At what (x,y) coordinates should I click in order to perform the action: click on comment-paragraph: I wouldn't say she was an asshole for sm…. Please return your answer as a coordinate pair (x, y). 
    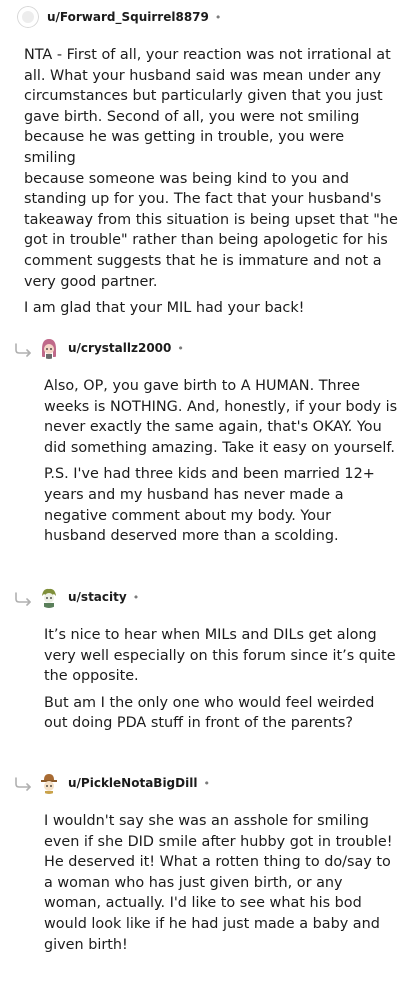
    Looking at the image, I should click on (218, 883).